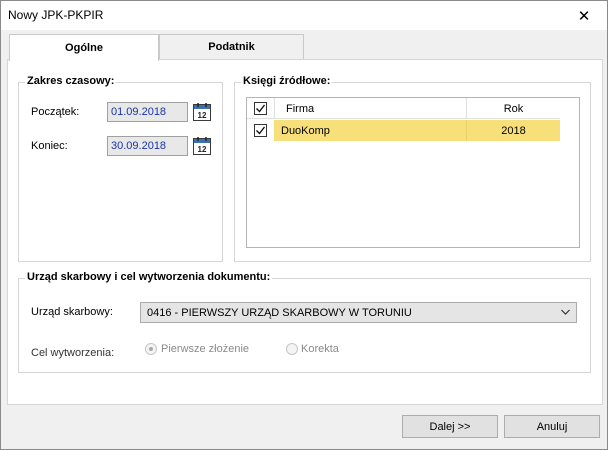 This screenshot has height=450, width=608. What do you see at coordinates (320, 349) in the screenshot?
I see `radio-korekta-label: Korekta` at bounding box center [320, 349].